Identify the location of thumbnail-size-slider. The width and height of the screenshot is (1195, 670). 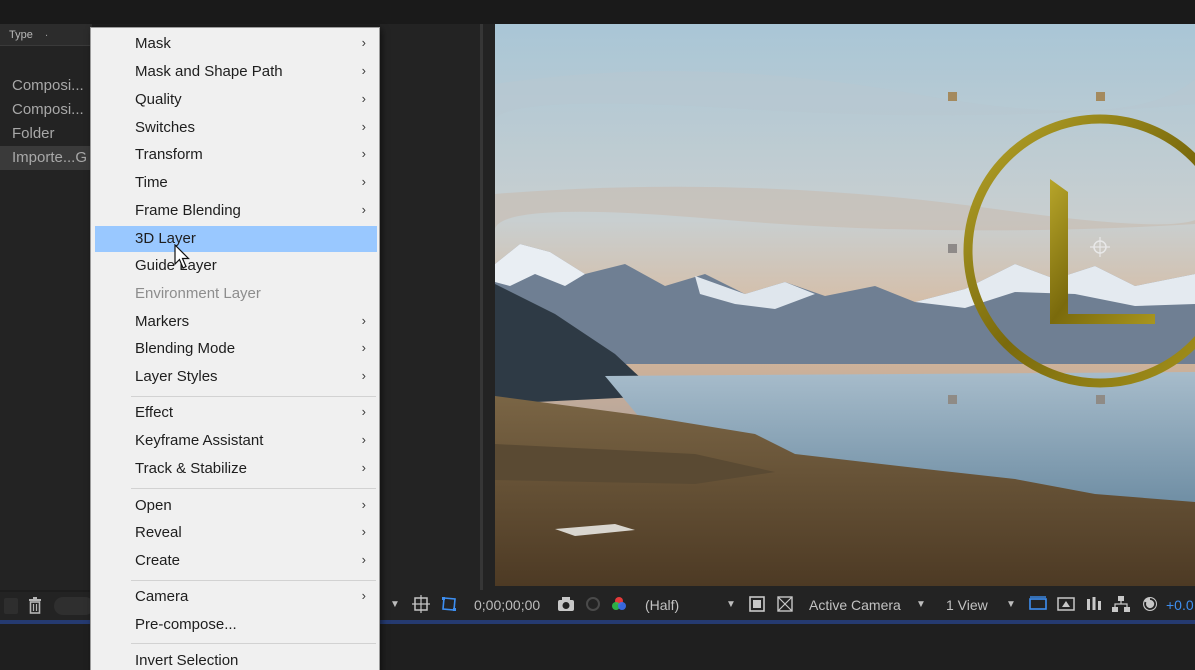
(74, 606).